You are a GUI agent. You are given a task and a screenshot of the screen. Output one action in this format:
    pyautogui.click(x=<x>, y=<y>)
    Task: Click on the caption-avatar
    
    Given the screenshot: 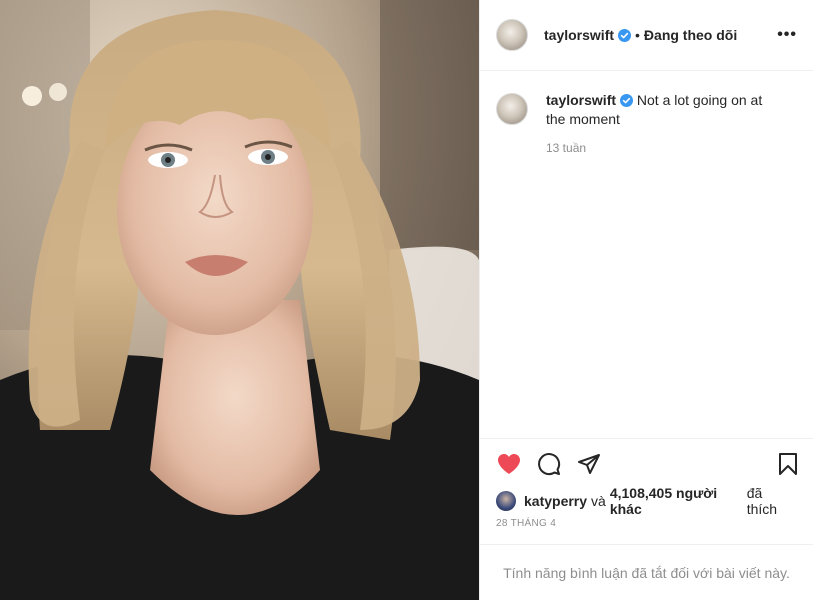 What is the action you would take?
    pyautogui.click(x=512, y=109)
    